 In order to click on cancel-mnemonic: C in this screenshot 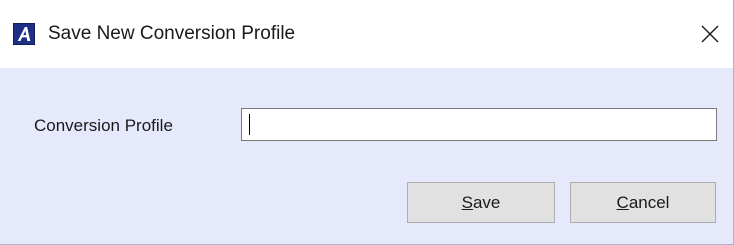, I will do `click(622, 202)`.